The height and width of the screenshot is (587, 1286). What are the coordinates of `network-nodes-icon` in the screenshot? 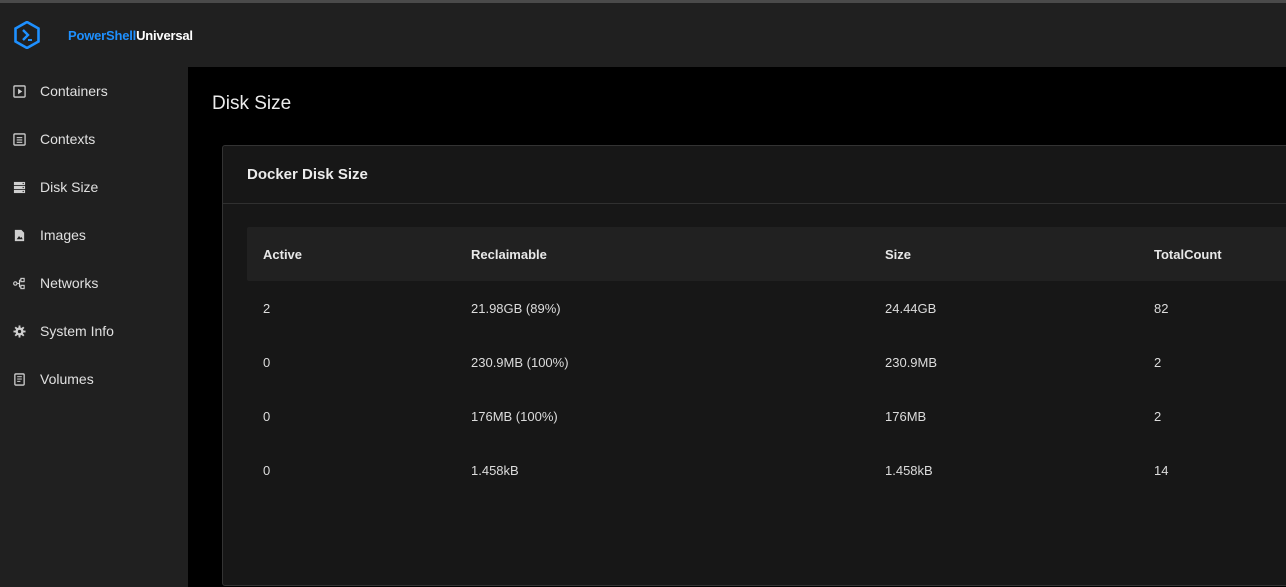 It's located at (19, 283).